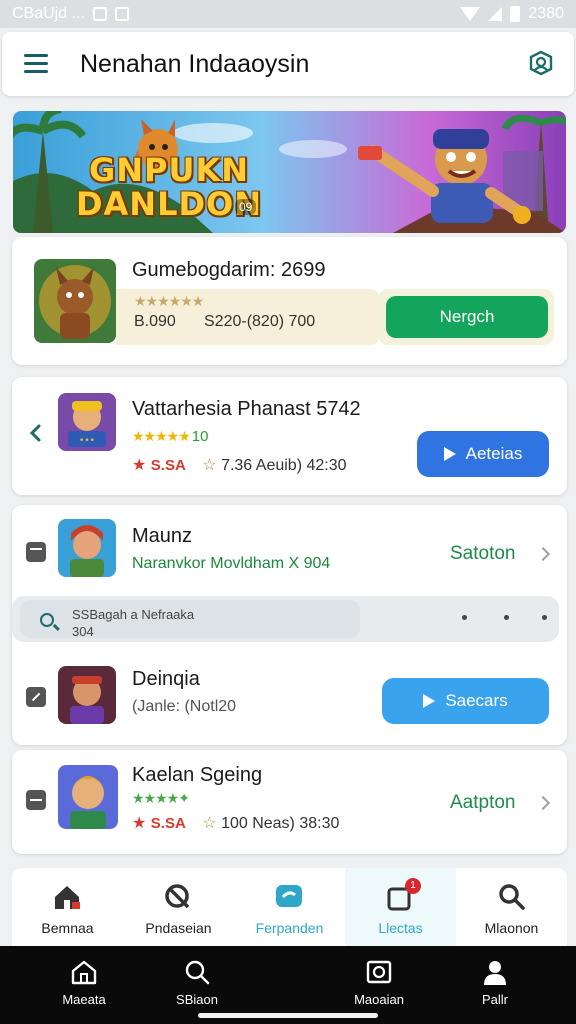 The width and height of the screenshot is (576, 1024). I want to click on item-action-link: Aatpton, so click(483, 803).